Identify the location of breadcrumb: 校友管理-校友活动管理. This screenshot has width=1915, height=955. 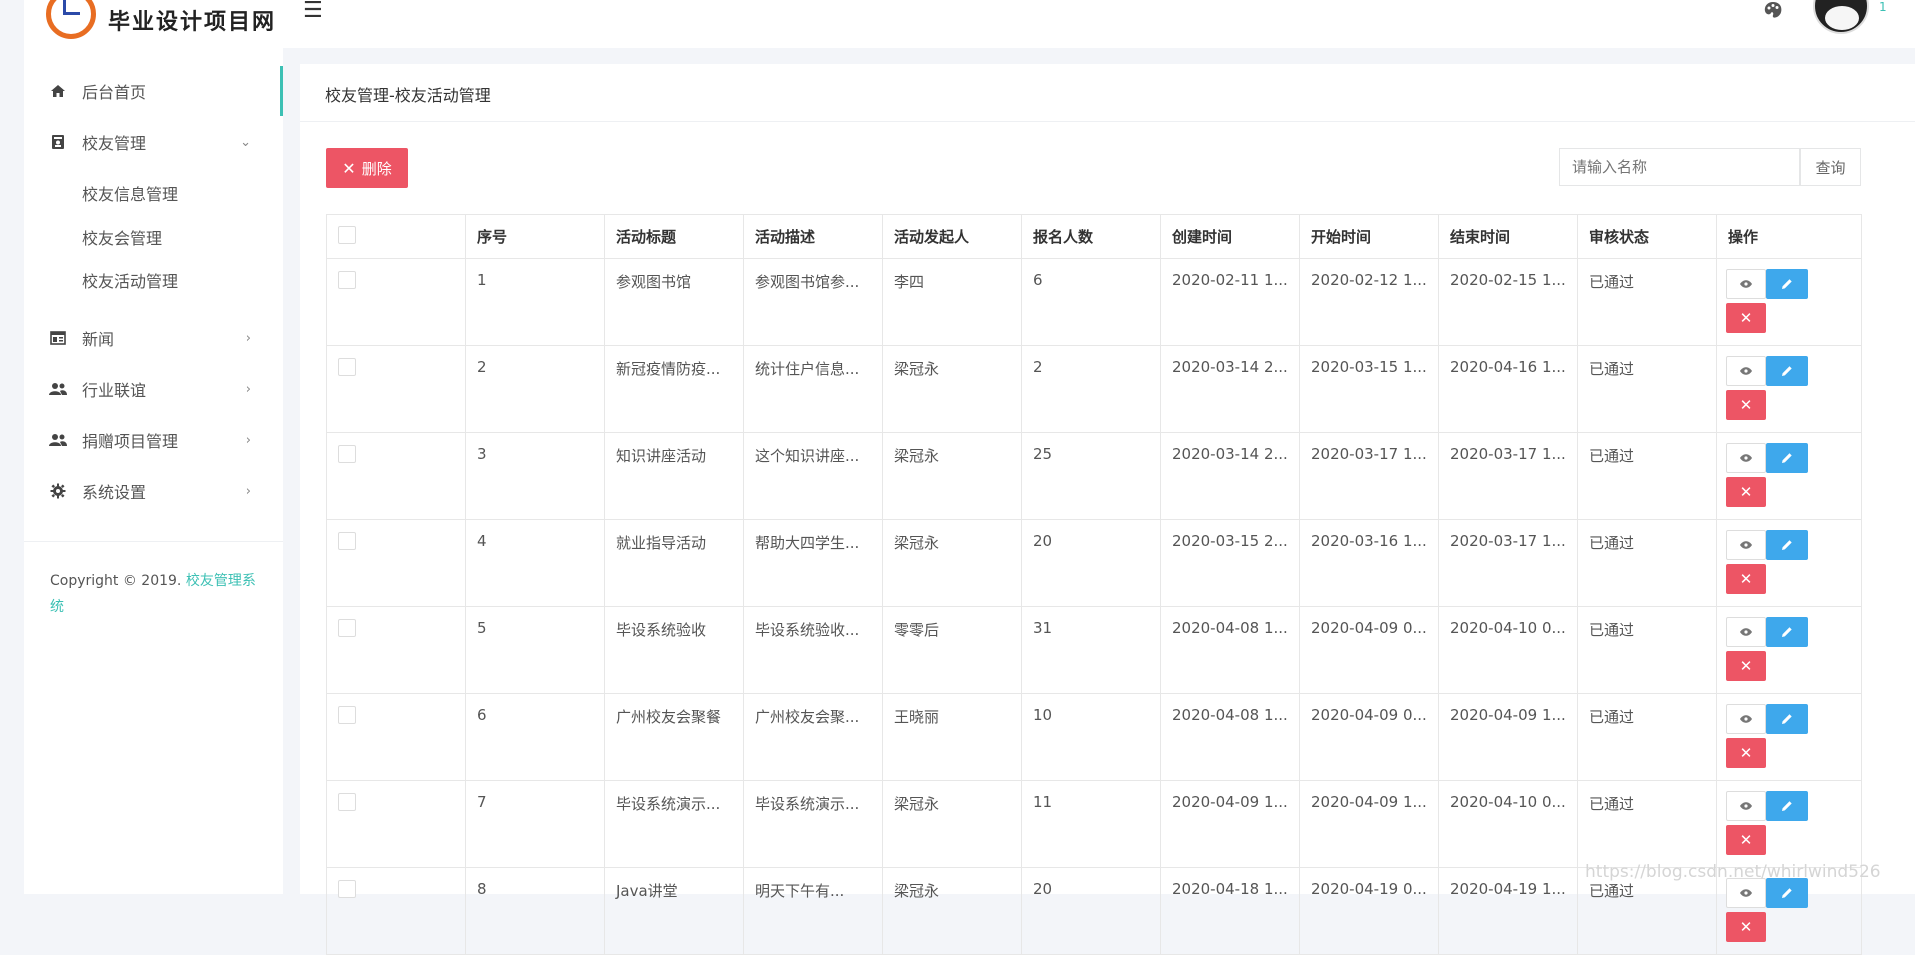
(408, 95).